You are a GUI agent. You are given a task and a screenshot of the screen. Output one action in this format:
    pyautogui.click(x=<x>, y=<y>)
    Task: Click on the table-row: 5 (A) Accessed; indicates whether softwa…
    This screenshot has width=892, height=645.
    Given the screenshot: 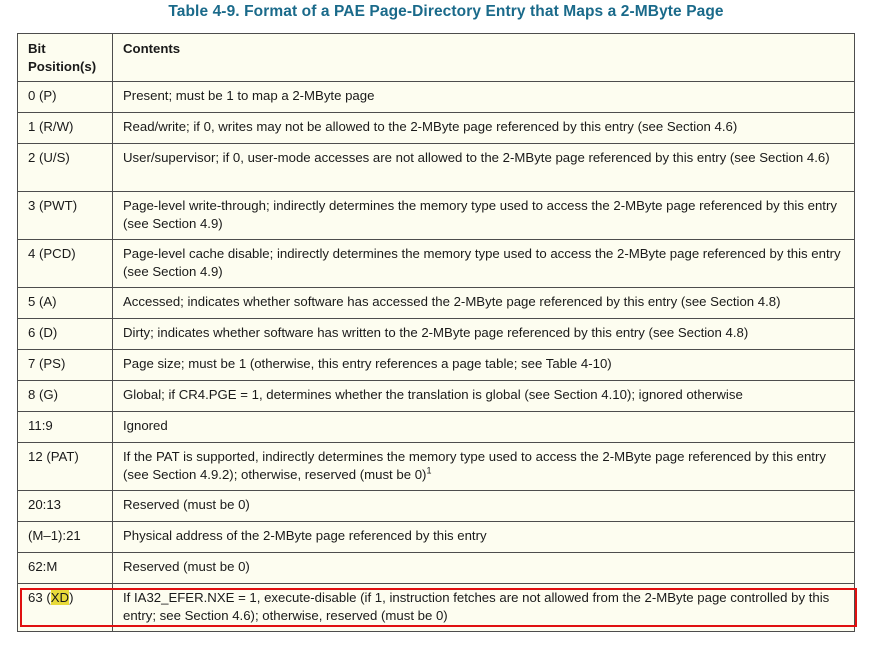 What is the action you would take?
    pyautogui.click(x=436, y=303)
    